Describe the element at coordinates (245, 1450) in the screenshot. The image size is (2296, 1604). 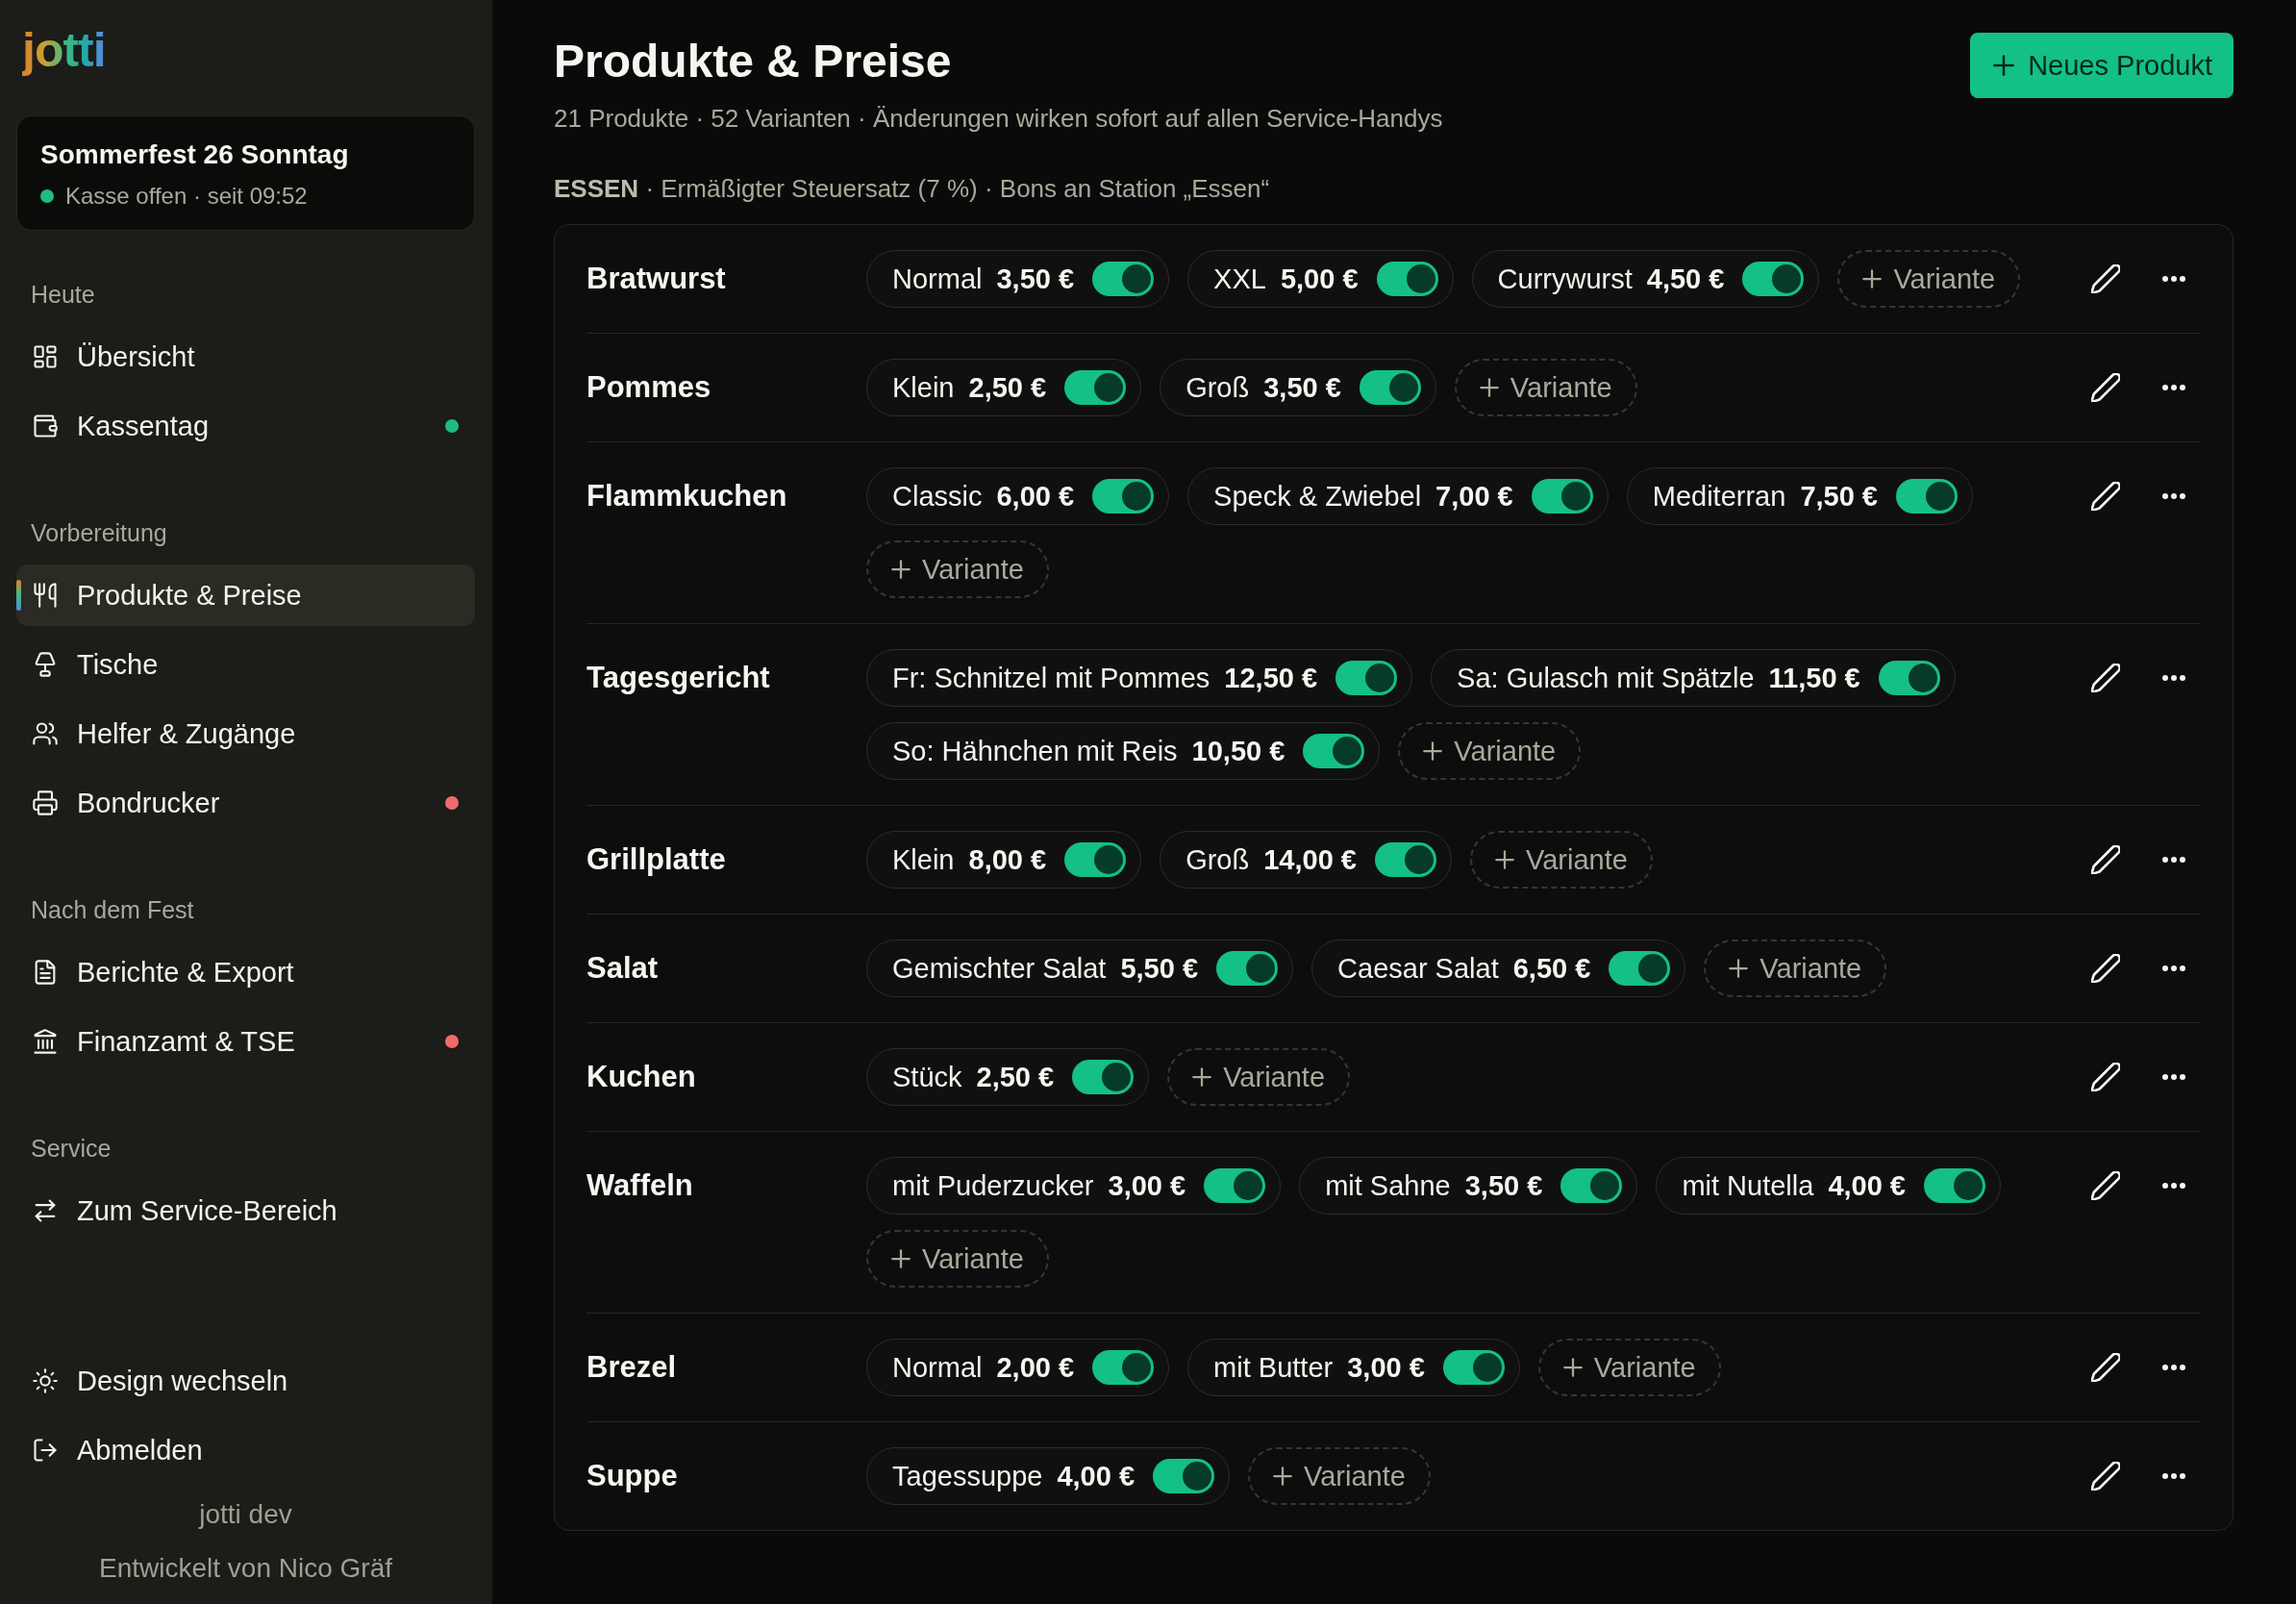
I see `nav-item: Abmelden` at that location.